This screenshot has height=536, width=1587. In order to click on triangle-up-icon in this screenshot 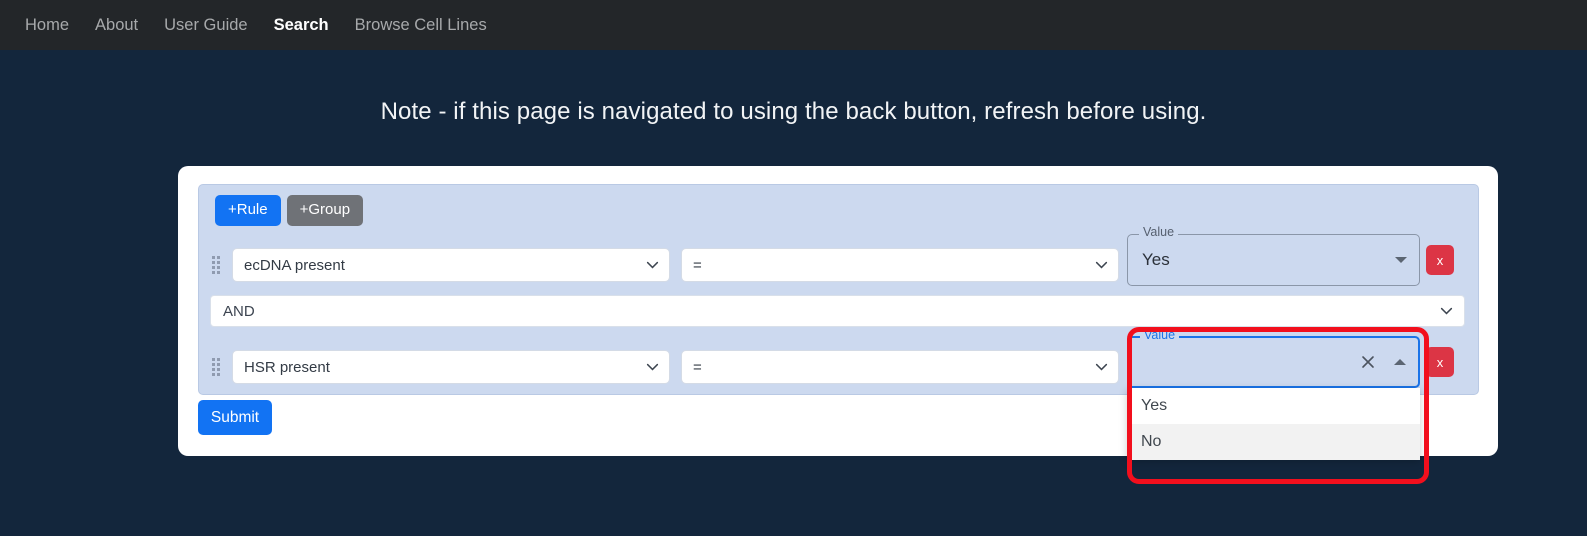, I will do `click(1400, 362)`.